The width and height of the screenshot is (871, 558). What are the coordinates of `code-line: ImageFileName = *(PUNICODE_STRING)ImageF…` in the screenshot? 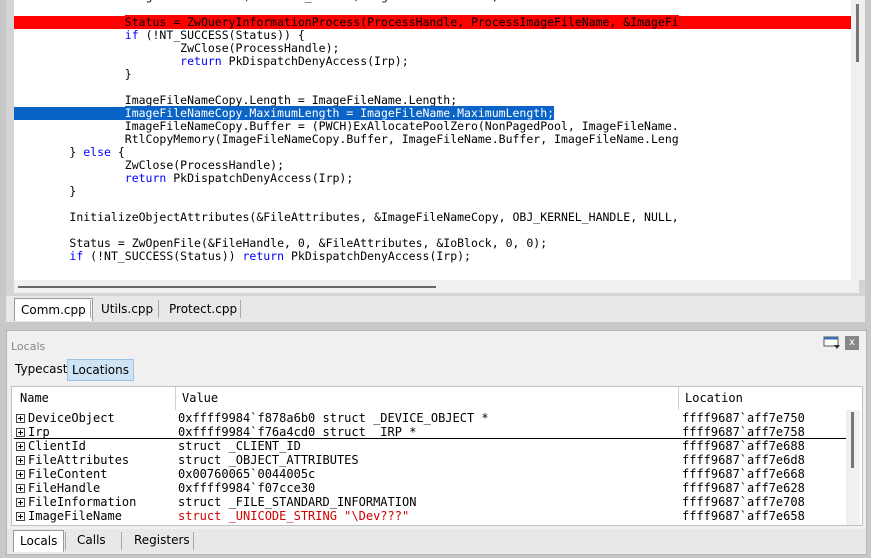 It's located at (256, 1).